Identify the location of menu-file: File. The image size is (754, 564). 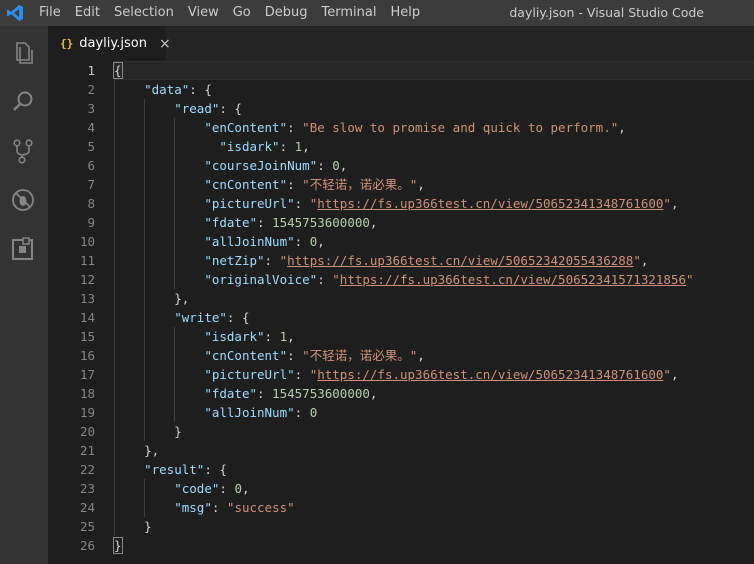
(50, 13).